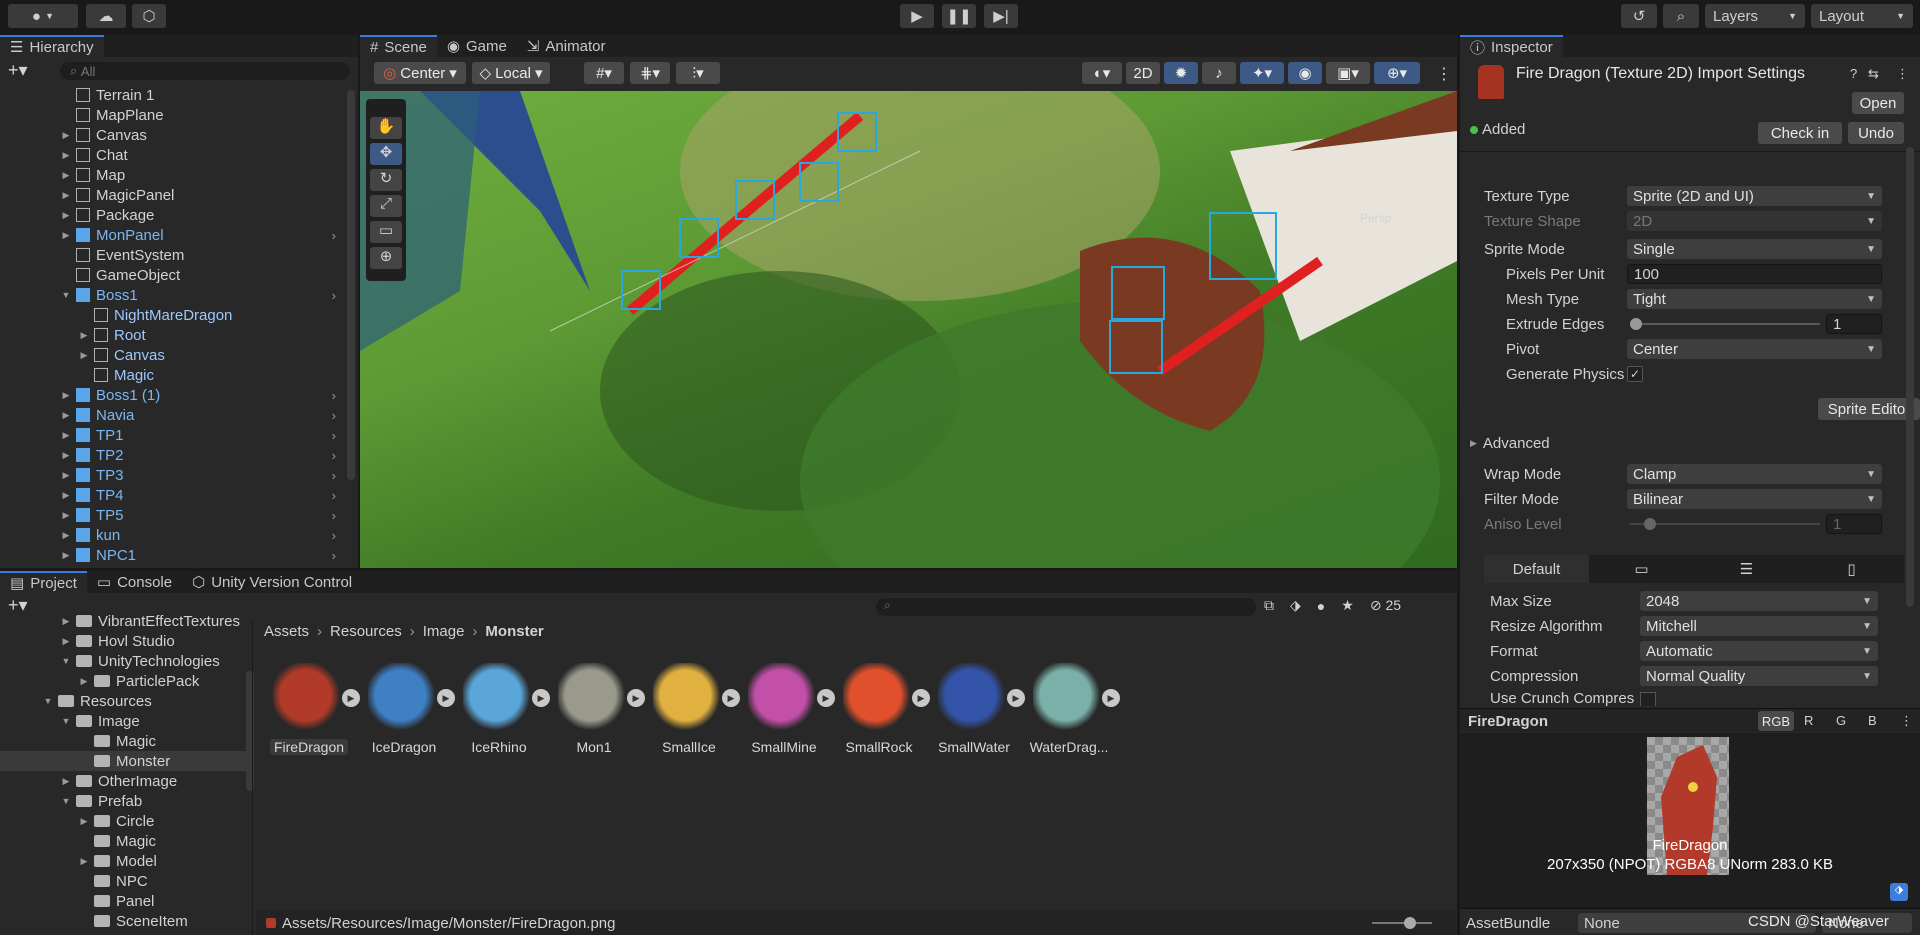  Describe the element at coordinates (175, 535) in the screenshot. I see `hierarchy-item: ▶ kun ›` at that location.